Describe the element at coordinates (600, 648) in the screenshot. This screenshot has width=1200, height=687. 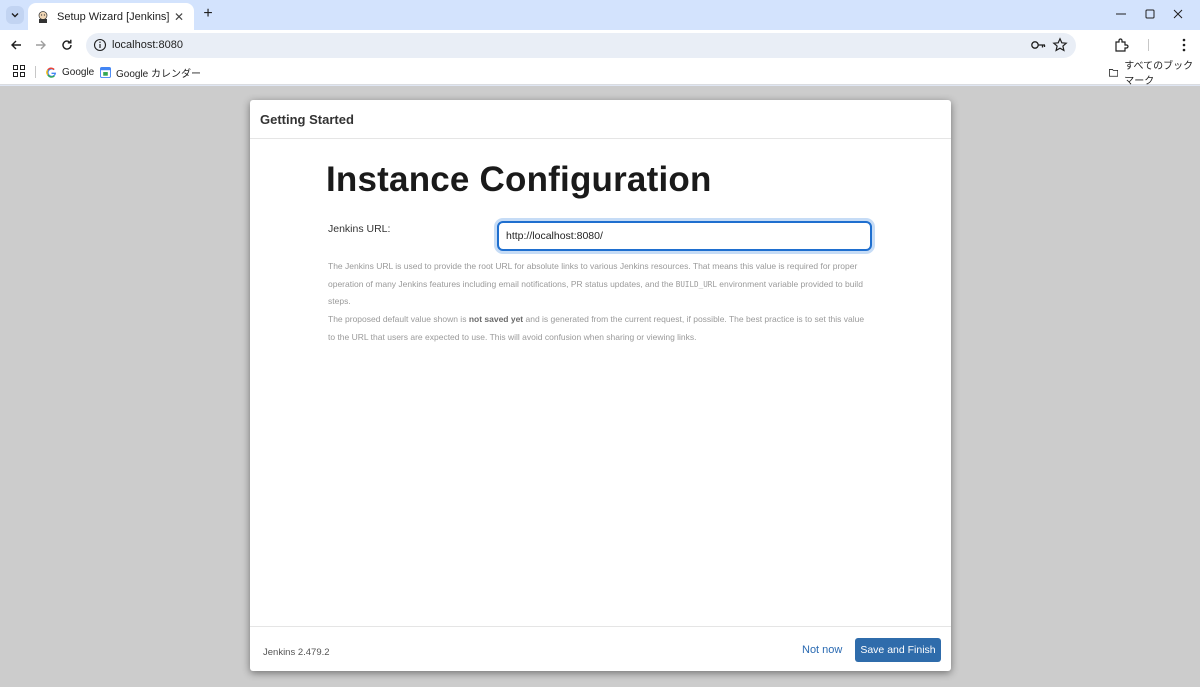
I see `dialog-footer: Jenkins 2.479.2 Not now Save and Finish` at that location.